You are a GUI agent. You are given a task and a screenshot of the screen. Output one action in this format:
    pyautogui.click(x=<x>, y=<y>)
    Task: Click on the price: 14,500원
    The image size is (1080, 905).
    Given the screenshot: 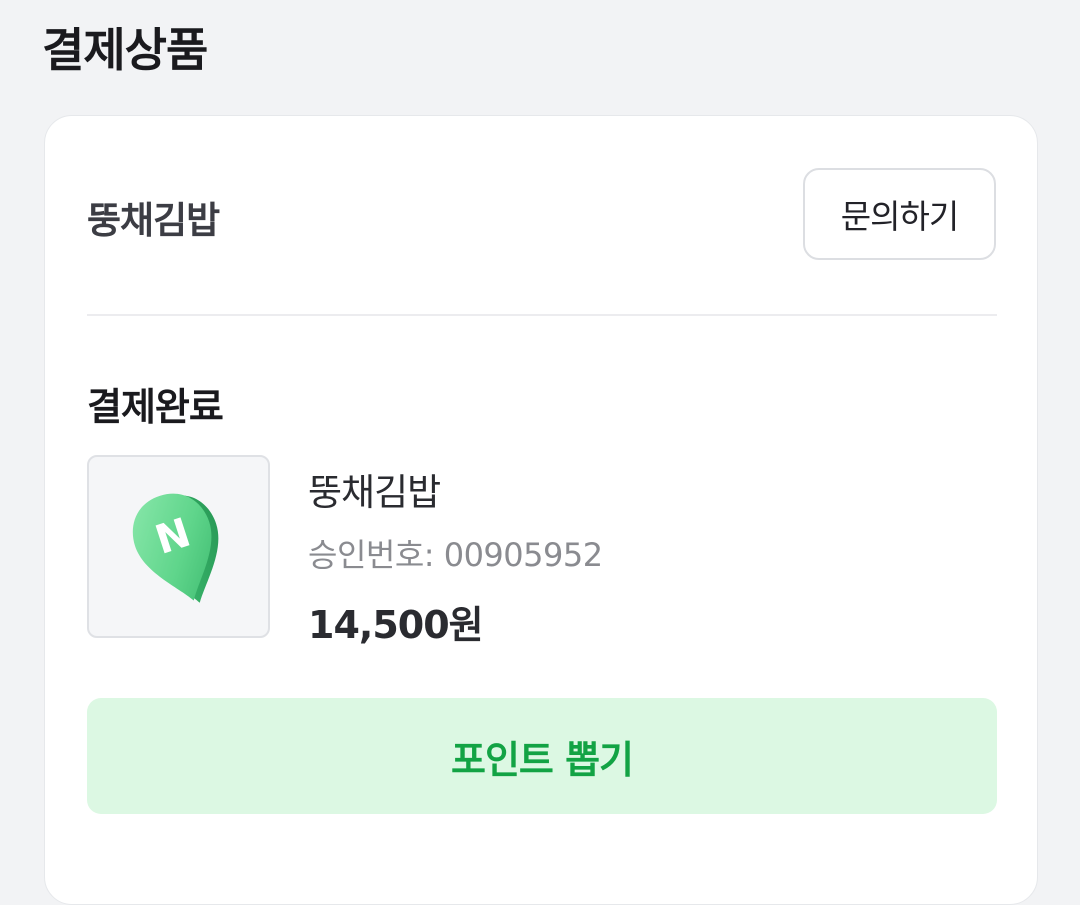 What is the action you would take?
    pyautogui.click(x=396, y=625)
    